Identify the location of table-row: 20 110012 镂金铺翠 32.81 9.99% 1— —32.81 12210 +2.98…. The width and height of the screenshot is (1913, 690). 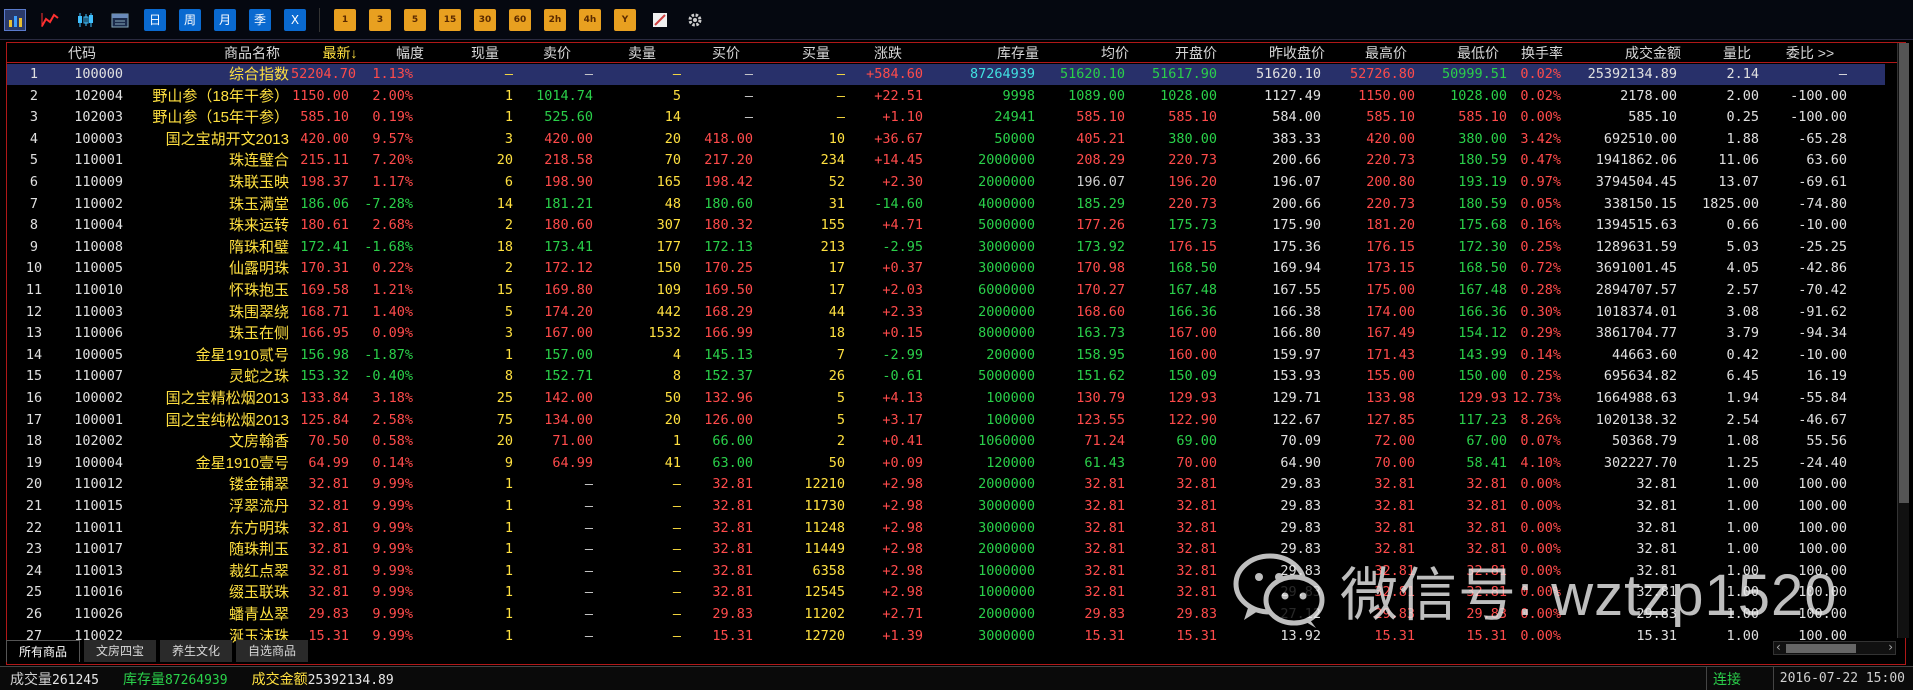
(946, 484).